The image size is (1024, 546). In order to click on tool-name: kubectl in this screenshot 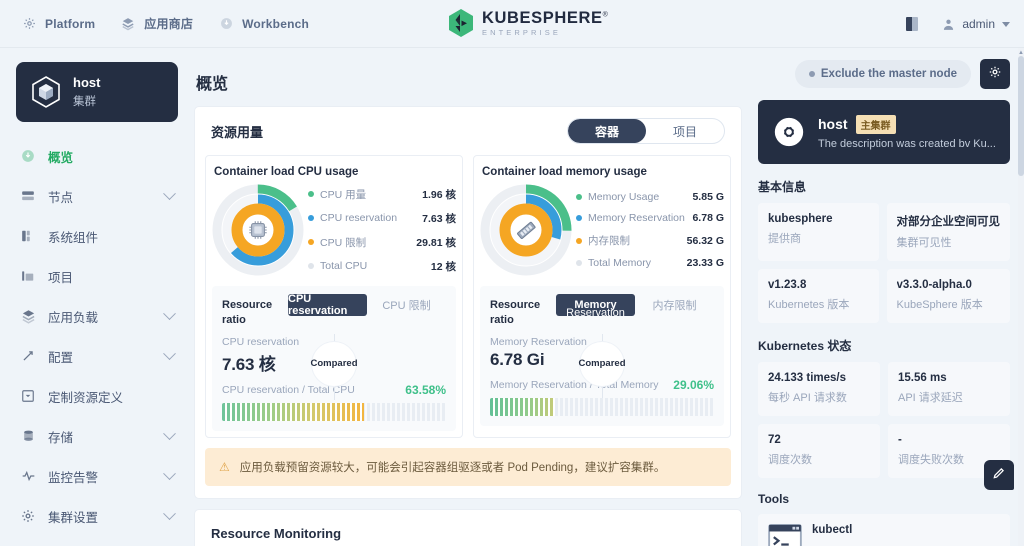, I will do `click(832, 530)`.